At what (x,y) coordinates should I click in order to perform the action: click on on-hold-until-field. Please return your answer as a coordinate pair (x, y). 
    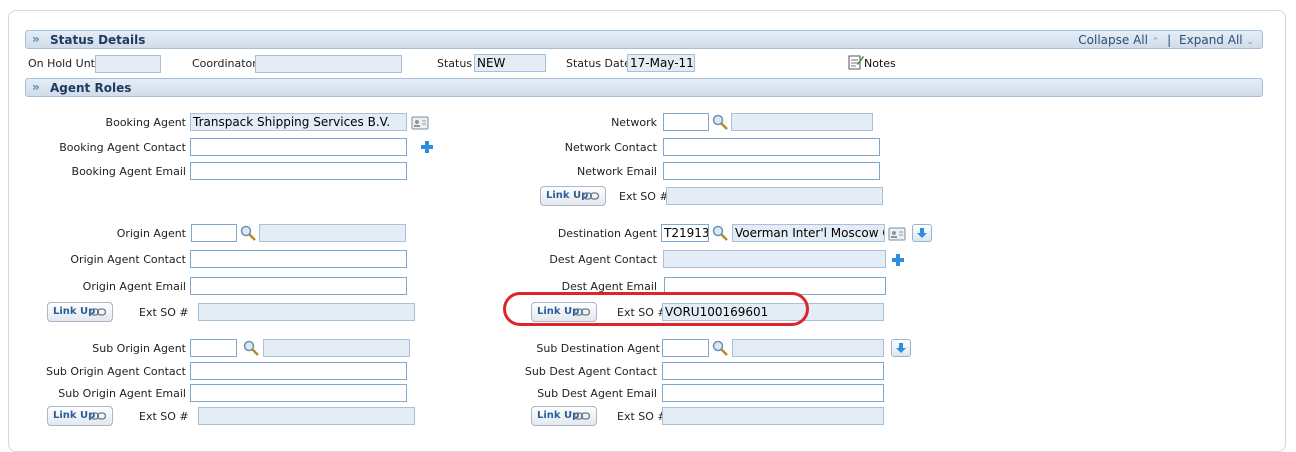
    Looking at the image, I should click on (128, 64).